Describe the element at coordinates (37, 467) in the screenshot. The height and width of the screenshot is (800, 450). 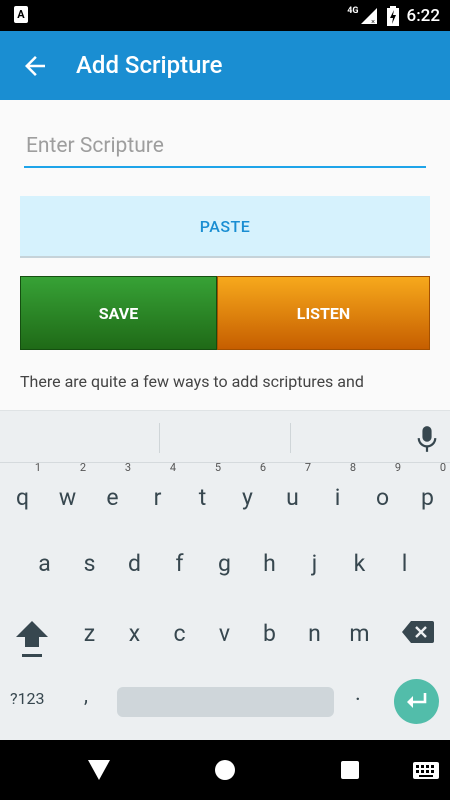
I see `key-hint-number: 1` at that location.